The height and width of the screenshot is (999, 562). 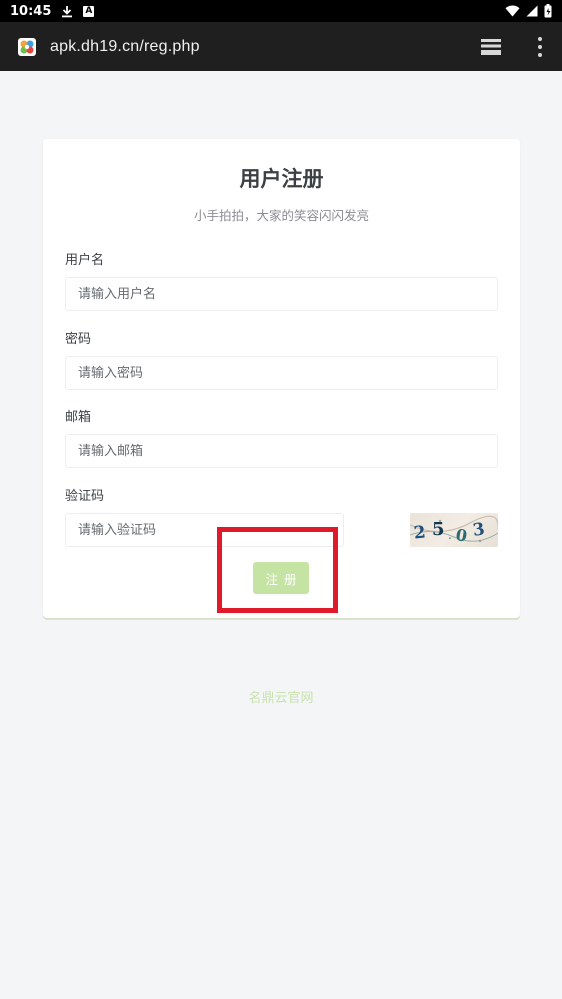 What do you see at coordinates (27, 46) in the screenshot?
I see `site-favicon-icon` at bounding box center [27, 46].